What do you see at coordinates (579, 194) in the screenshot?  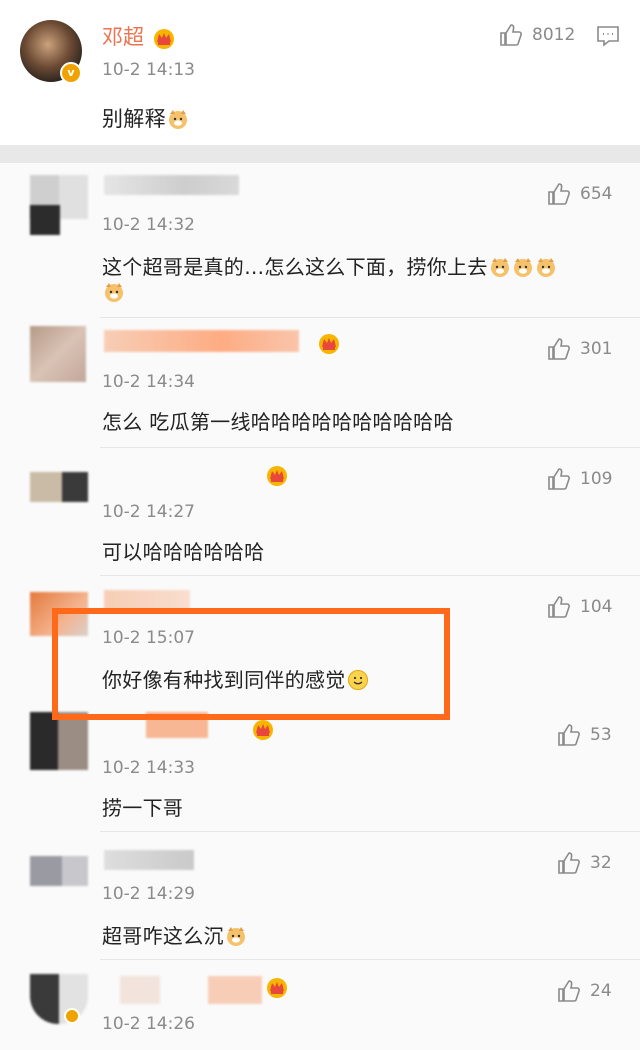 I see `like-button: 654` at bounding box center [579, 194].